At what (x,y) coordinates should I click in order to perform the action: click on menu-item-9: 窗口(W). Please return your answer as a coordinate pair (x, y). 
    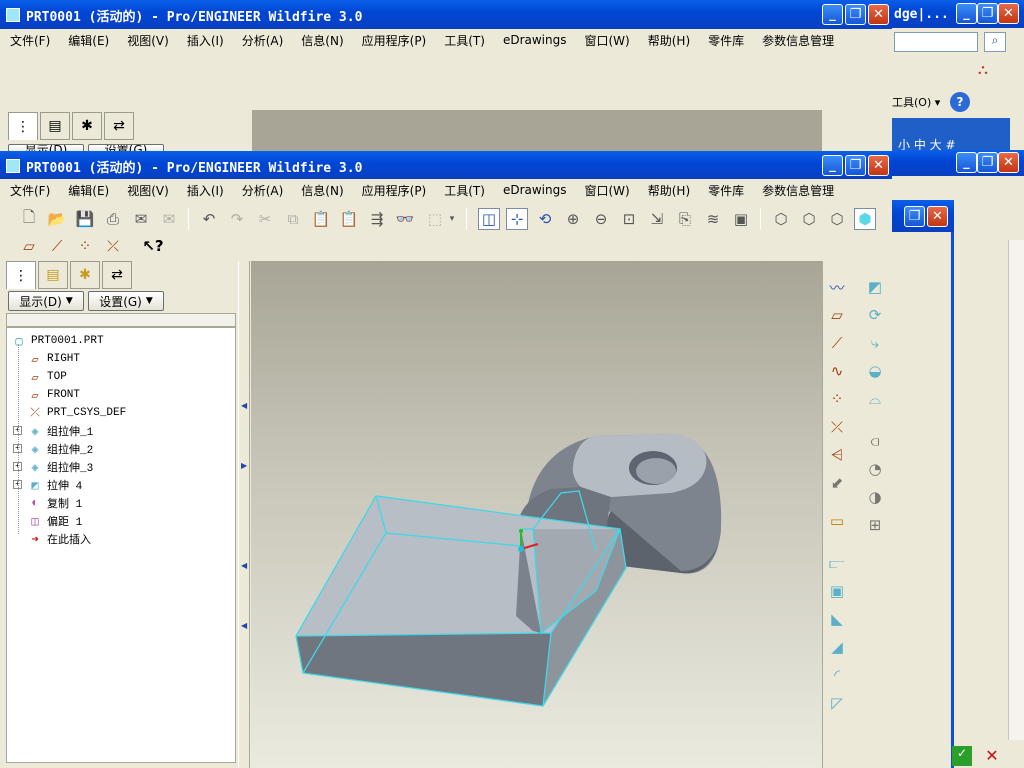
    Looking at the image, I should click on (606, 40).